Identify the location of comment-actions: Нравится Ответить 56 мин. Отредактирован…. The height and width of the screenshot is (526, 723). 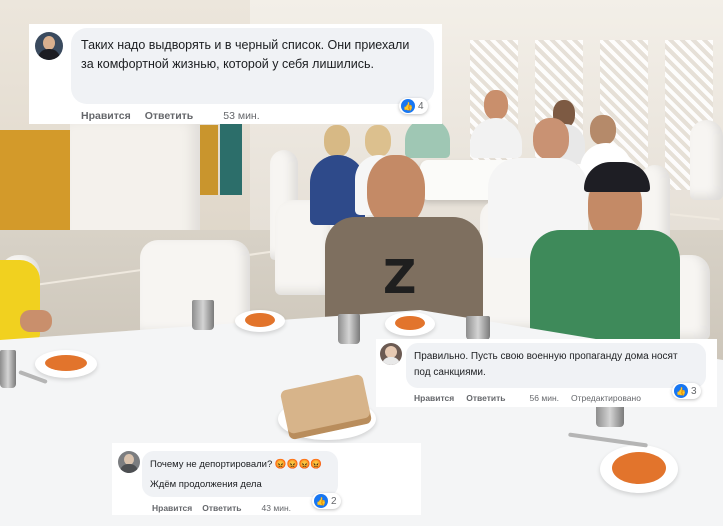
(527, 398).